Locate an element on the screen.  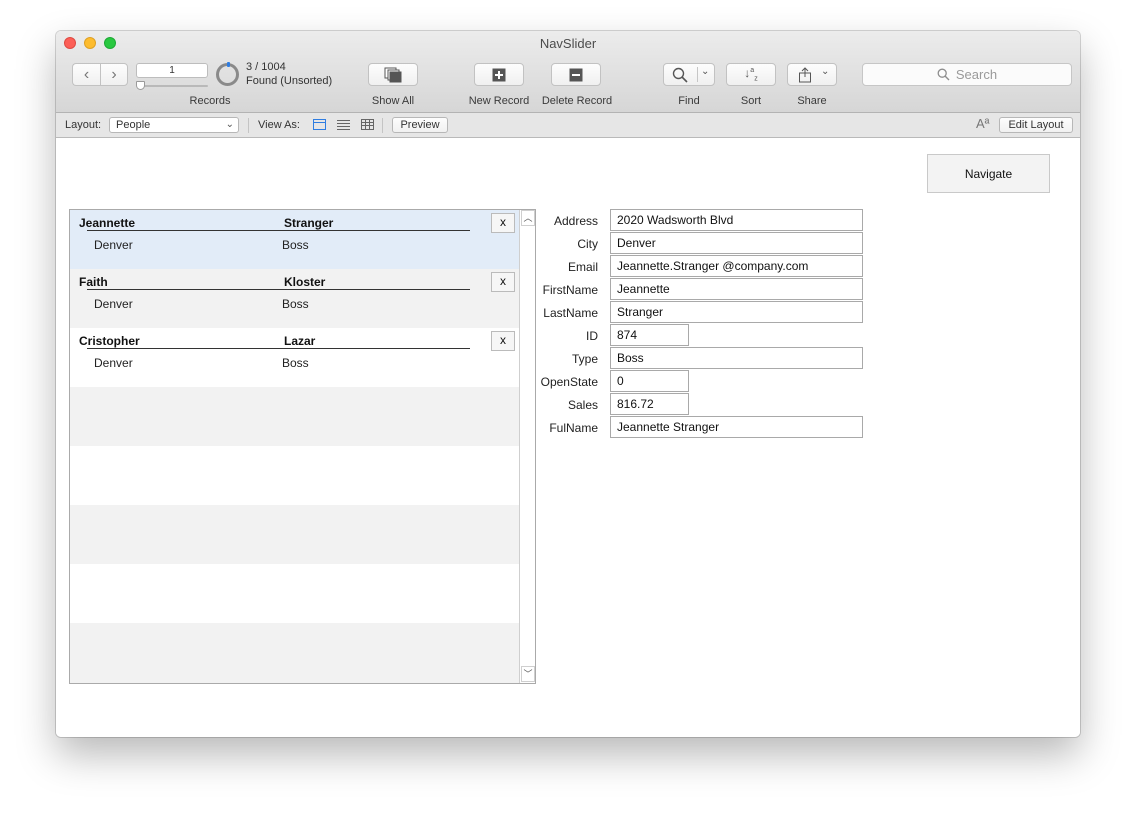
preview-button: Preview is located at coordinates (420, 125).